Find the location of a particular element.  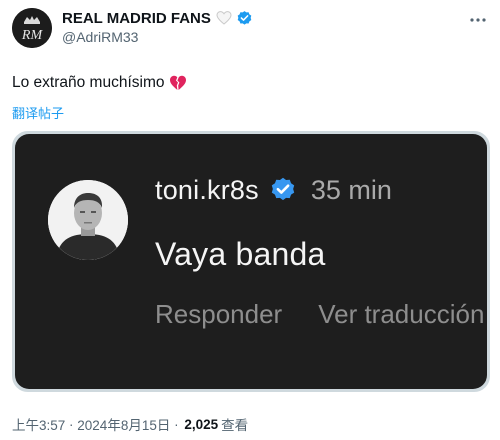

commenter-verified-icon is located at coordinates (283, 190).